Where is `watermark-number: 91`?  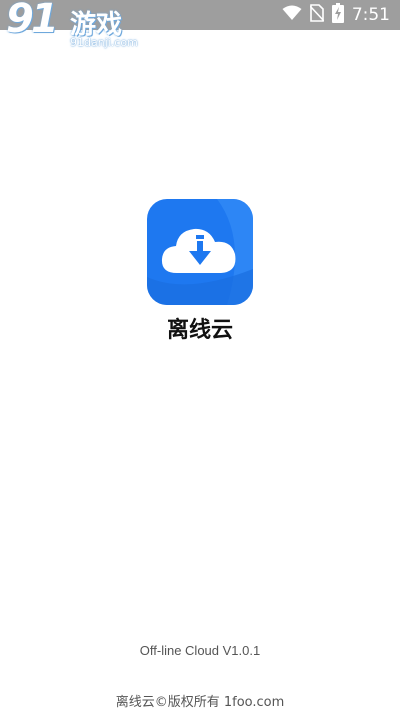 watermark-number: 91 is located at coordinates (32, 21).